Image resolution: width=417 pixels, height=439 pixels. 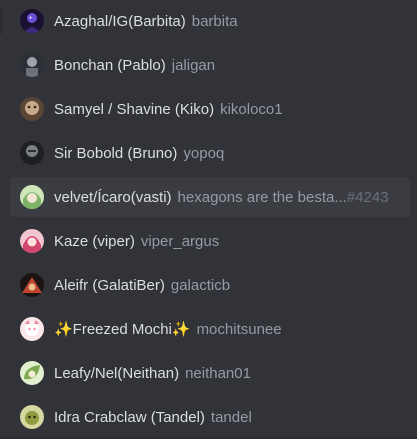 What do you see at coordinates (32, 153) in the screenshot?
I see `armored-avatar-icon` at bounding box center [32, 153].